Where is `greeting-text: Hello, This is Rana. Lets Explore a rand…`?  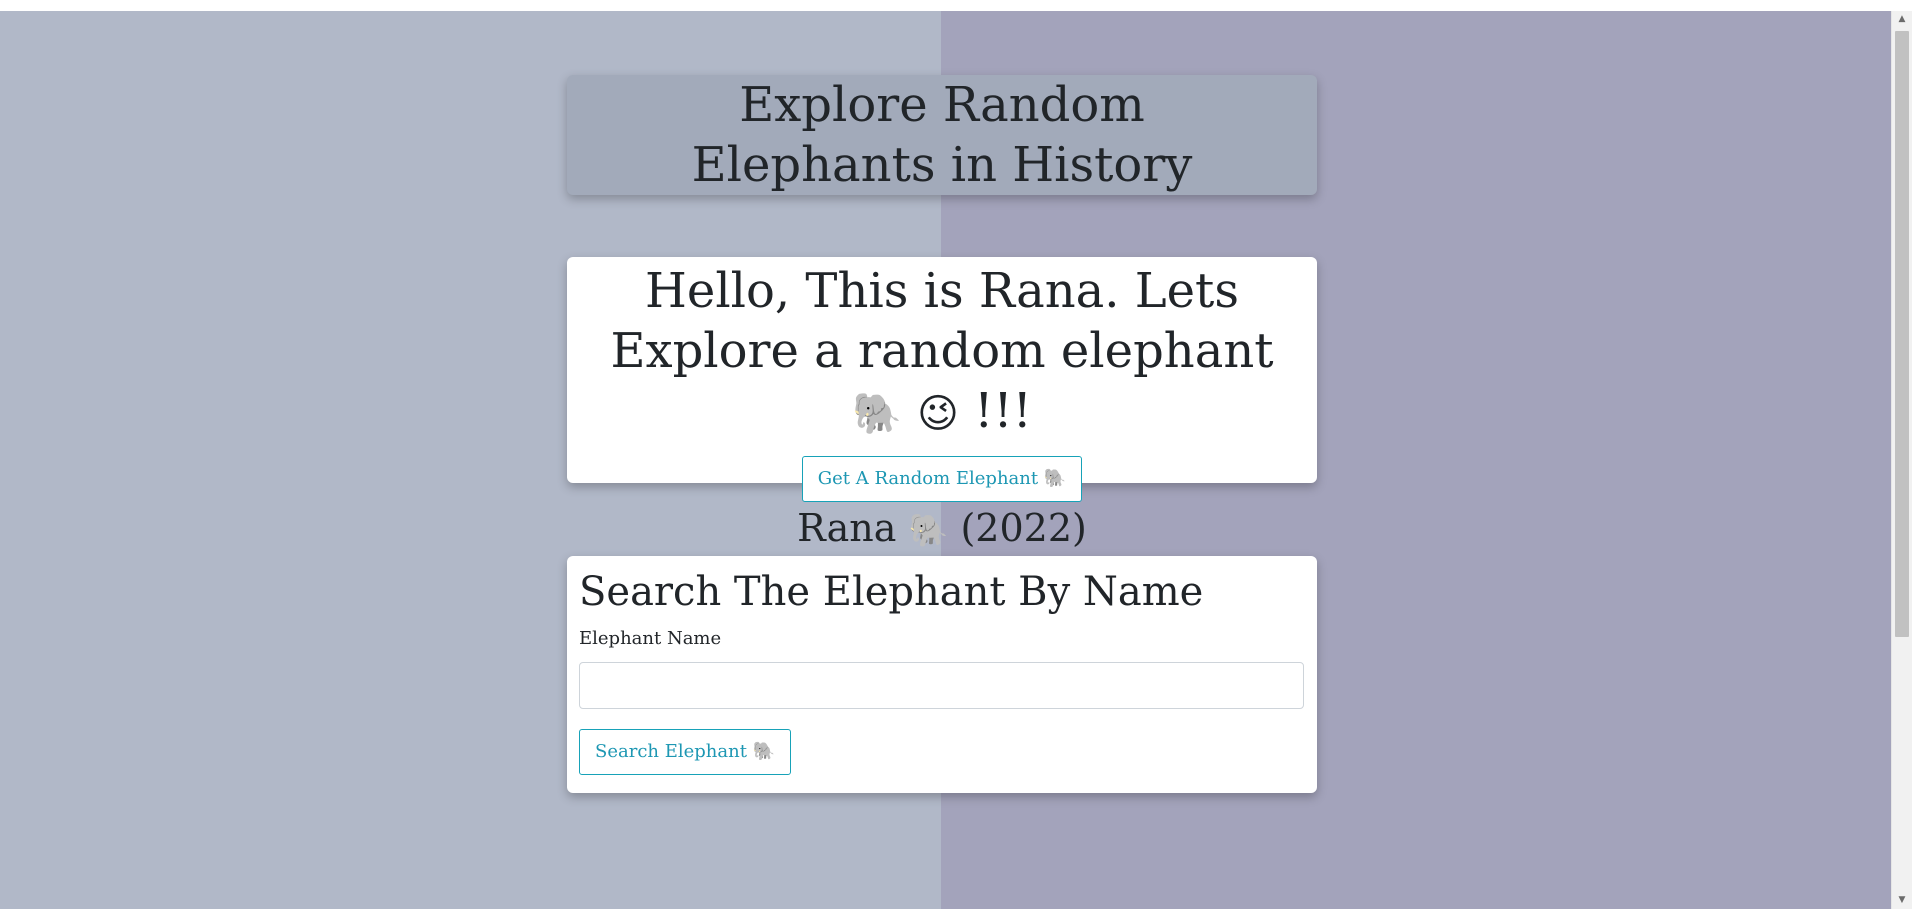
greeting-text: Hello, This is Rana. Lets Explore a rand… is located at coordinates (942, 321).